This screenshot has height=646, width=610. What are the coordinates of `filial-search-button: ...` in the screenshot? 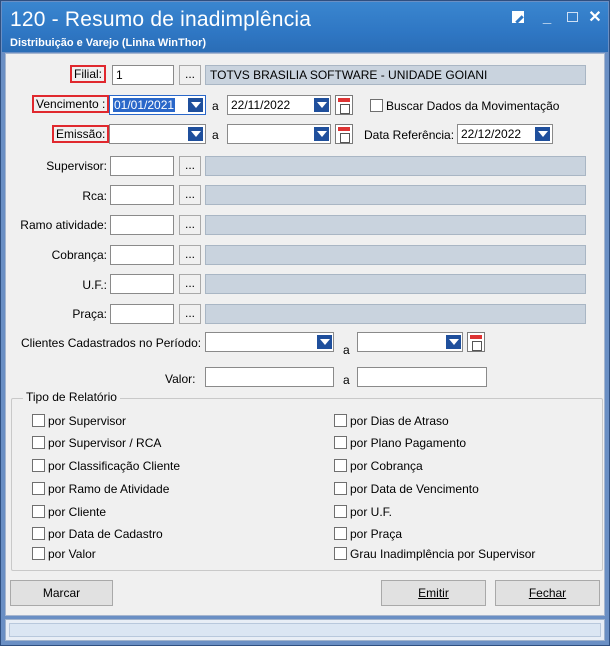 It's located at (190, 75).